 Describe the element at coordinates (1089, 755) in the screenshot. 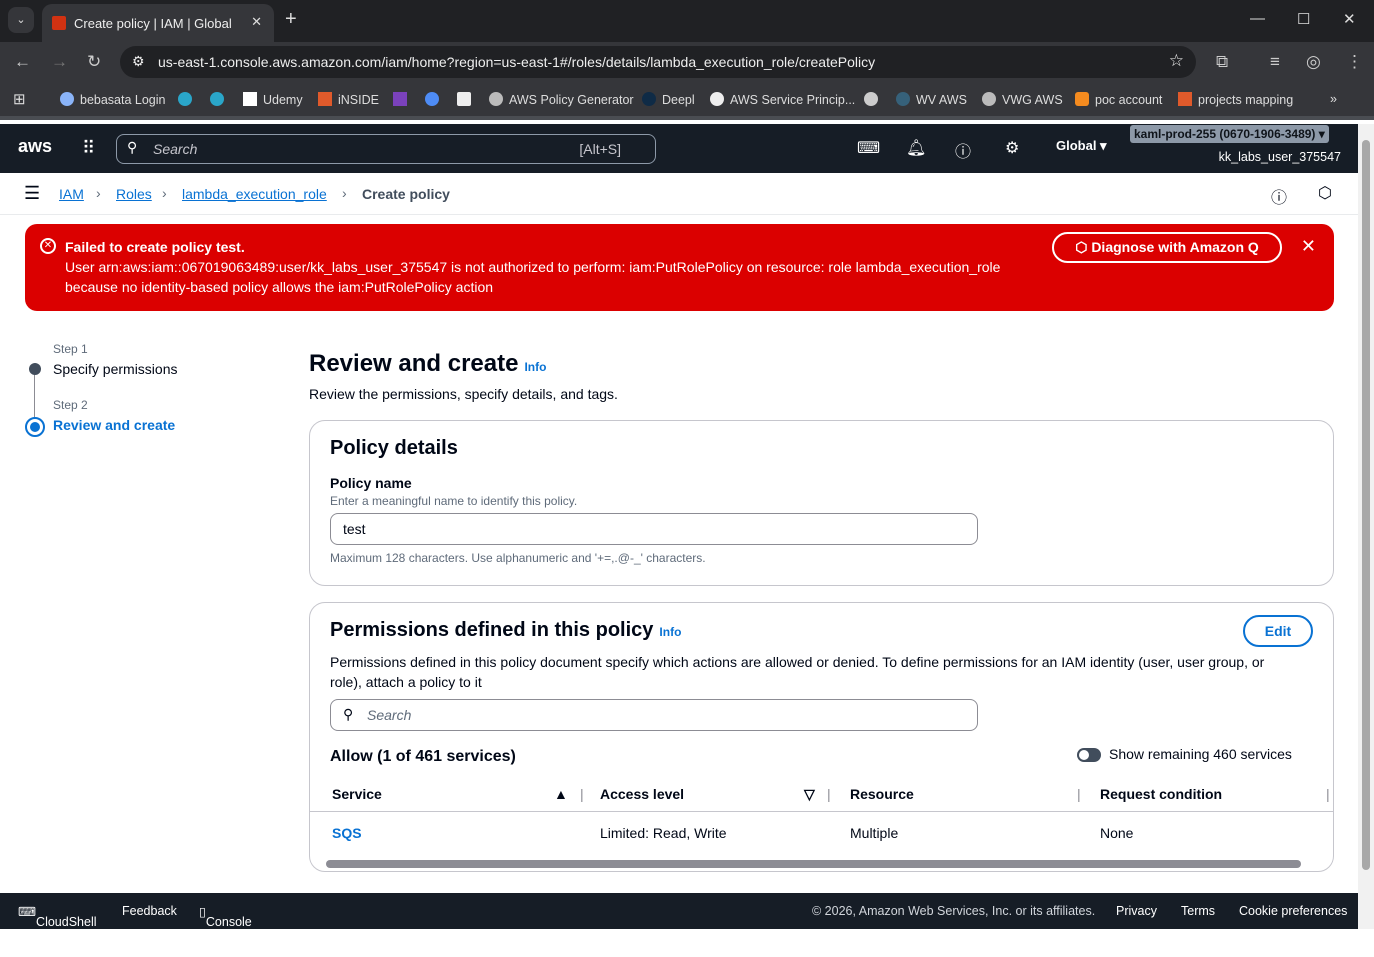

I see `show-remaining-toggle` at that location.